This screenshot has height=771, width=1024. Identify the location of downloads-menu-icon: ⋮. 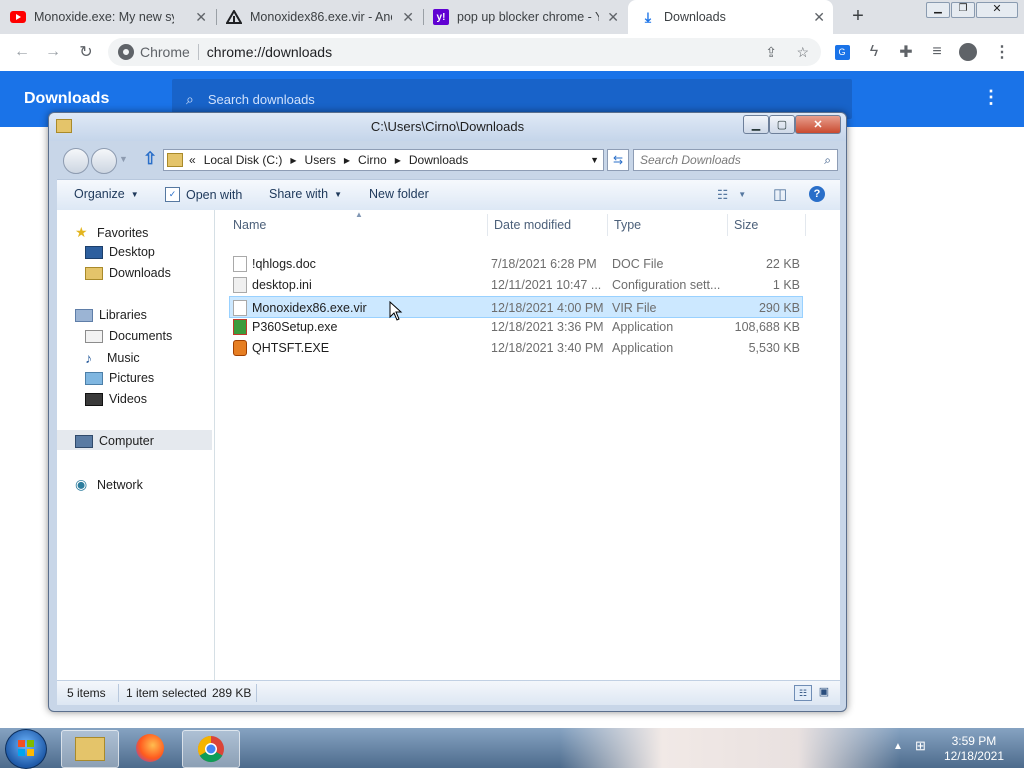
(991, 97).